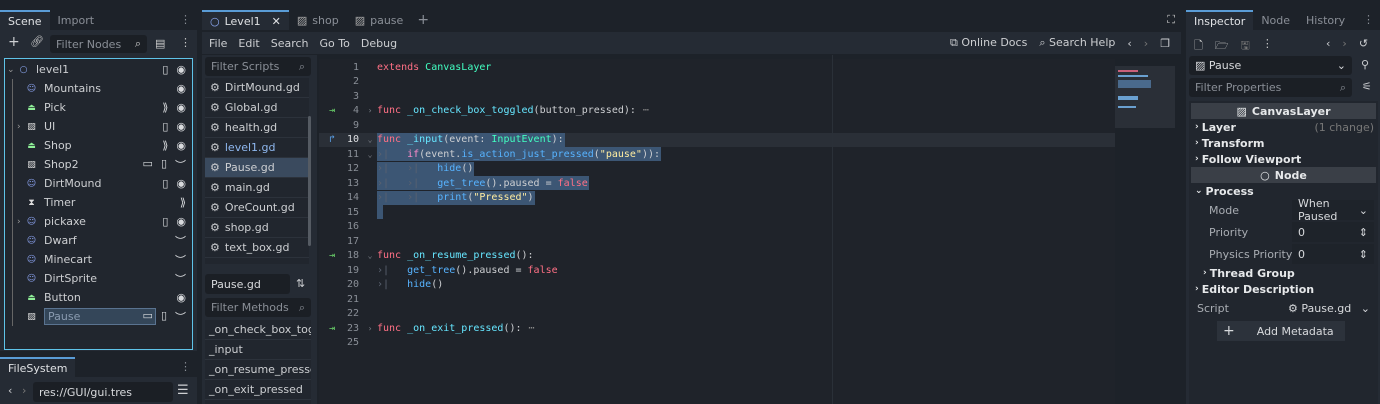 Image resolution: width=1380 pixels, height=404 pixels. I want to click on script-item: ⚙ health.gd, so click(257, 128).